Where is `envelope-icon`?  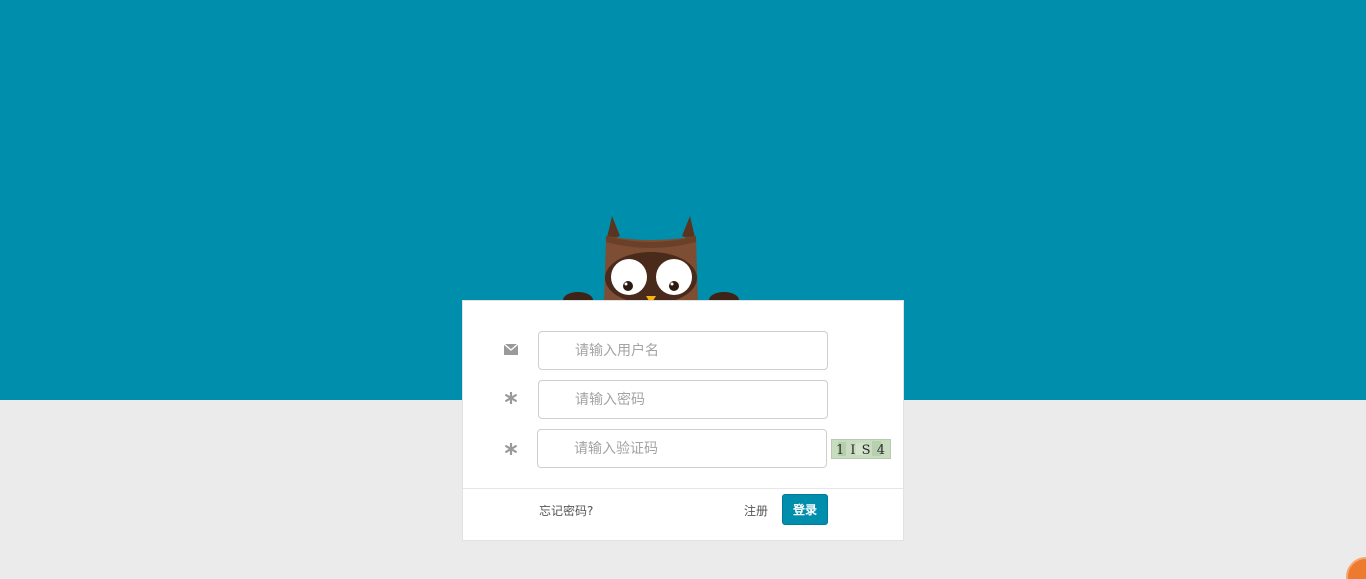 envelope-icon is located at coordinates (511, 349).